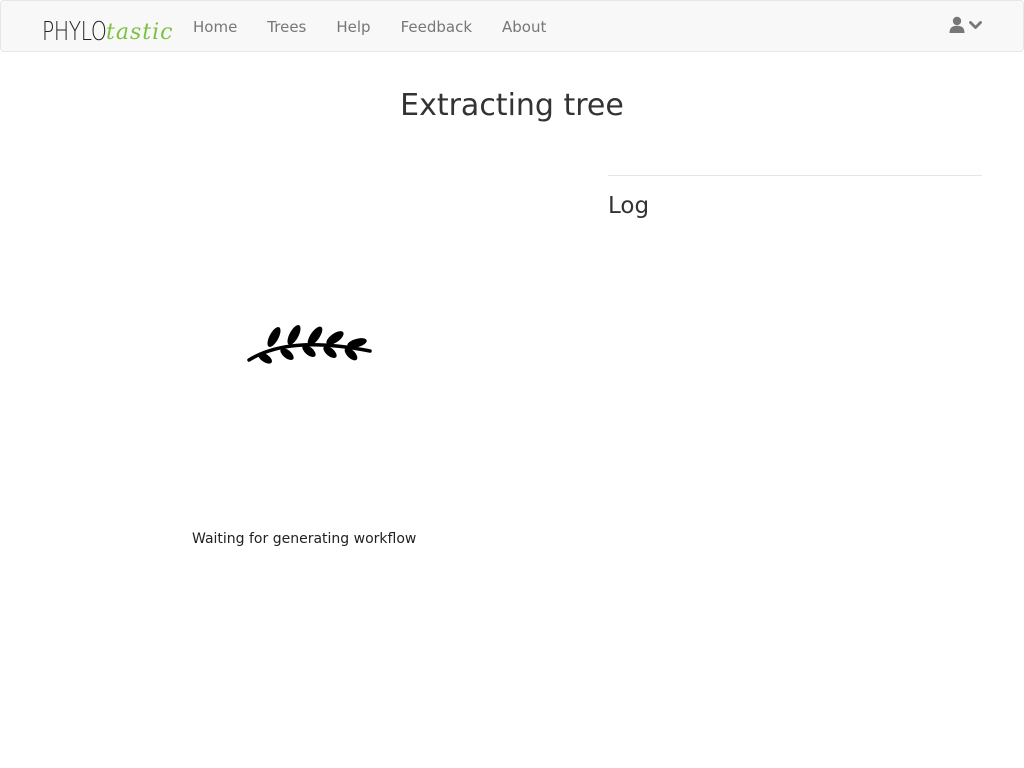 Image resolution: width=1024 pixels, height=768 pixels. Describe the element at coordinates (215, 26) in the screenshot. I see `nav-item-home: Home` at that location.